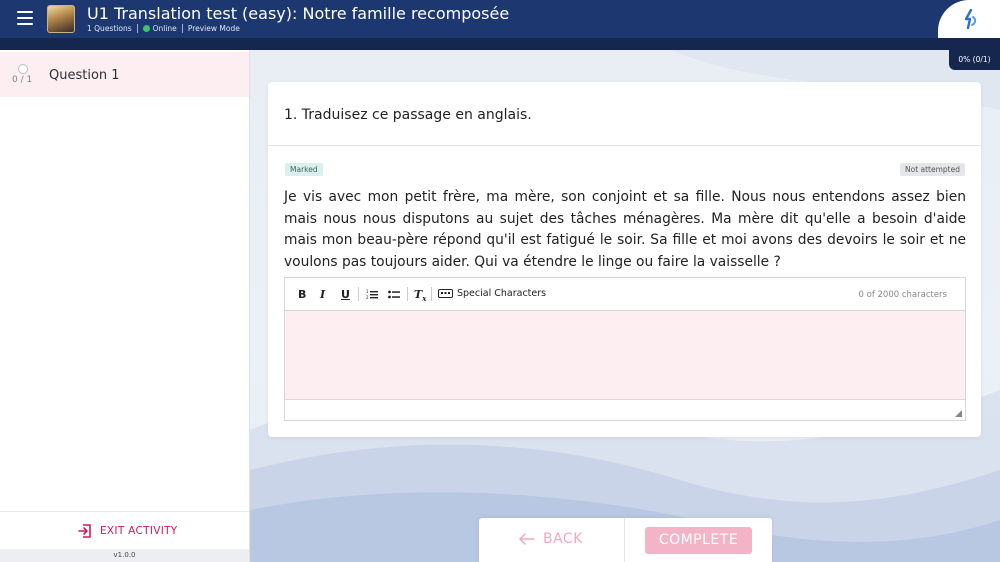 Image resolution: width=1000 pixels, height=562 pixels. I want to click on character-count: 0 of 2000 characters, so click(902, 295).